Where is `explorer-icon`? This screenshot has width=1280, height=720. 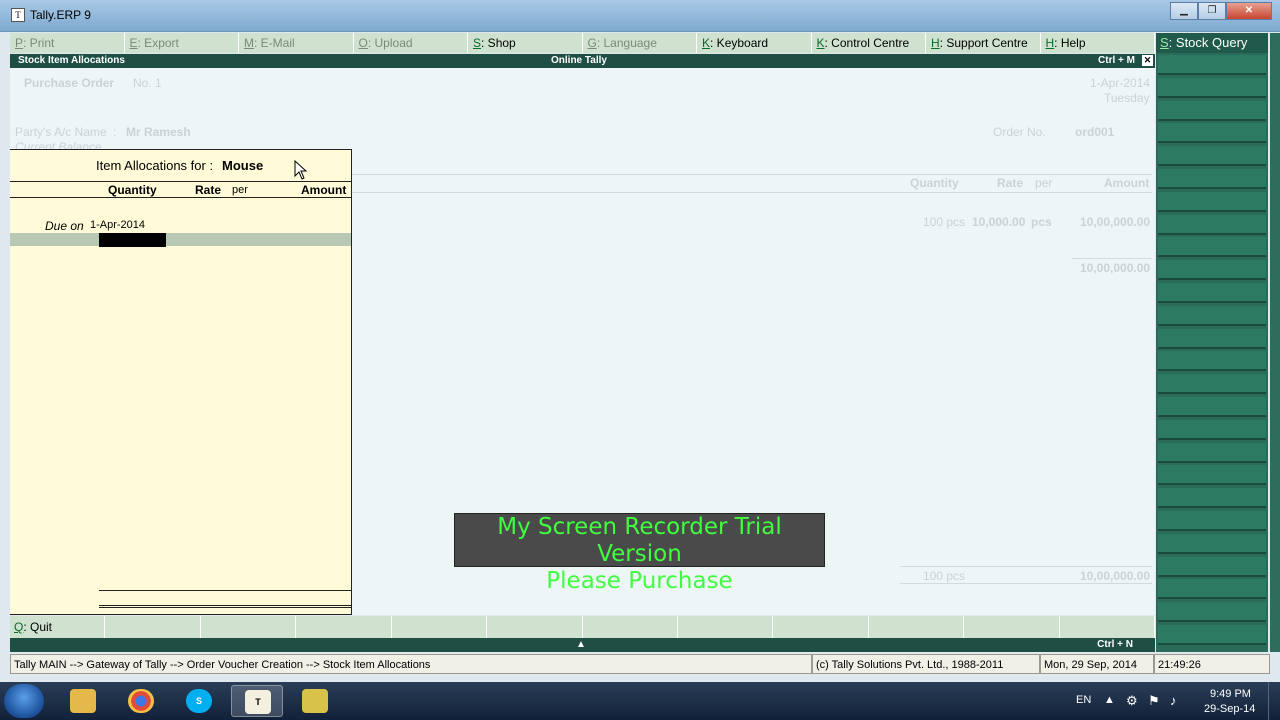
explorer-icon is located at coordinates (83, 701).